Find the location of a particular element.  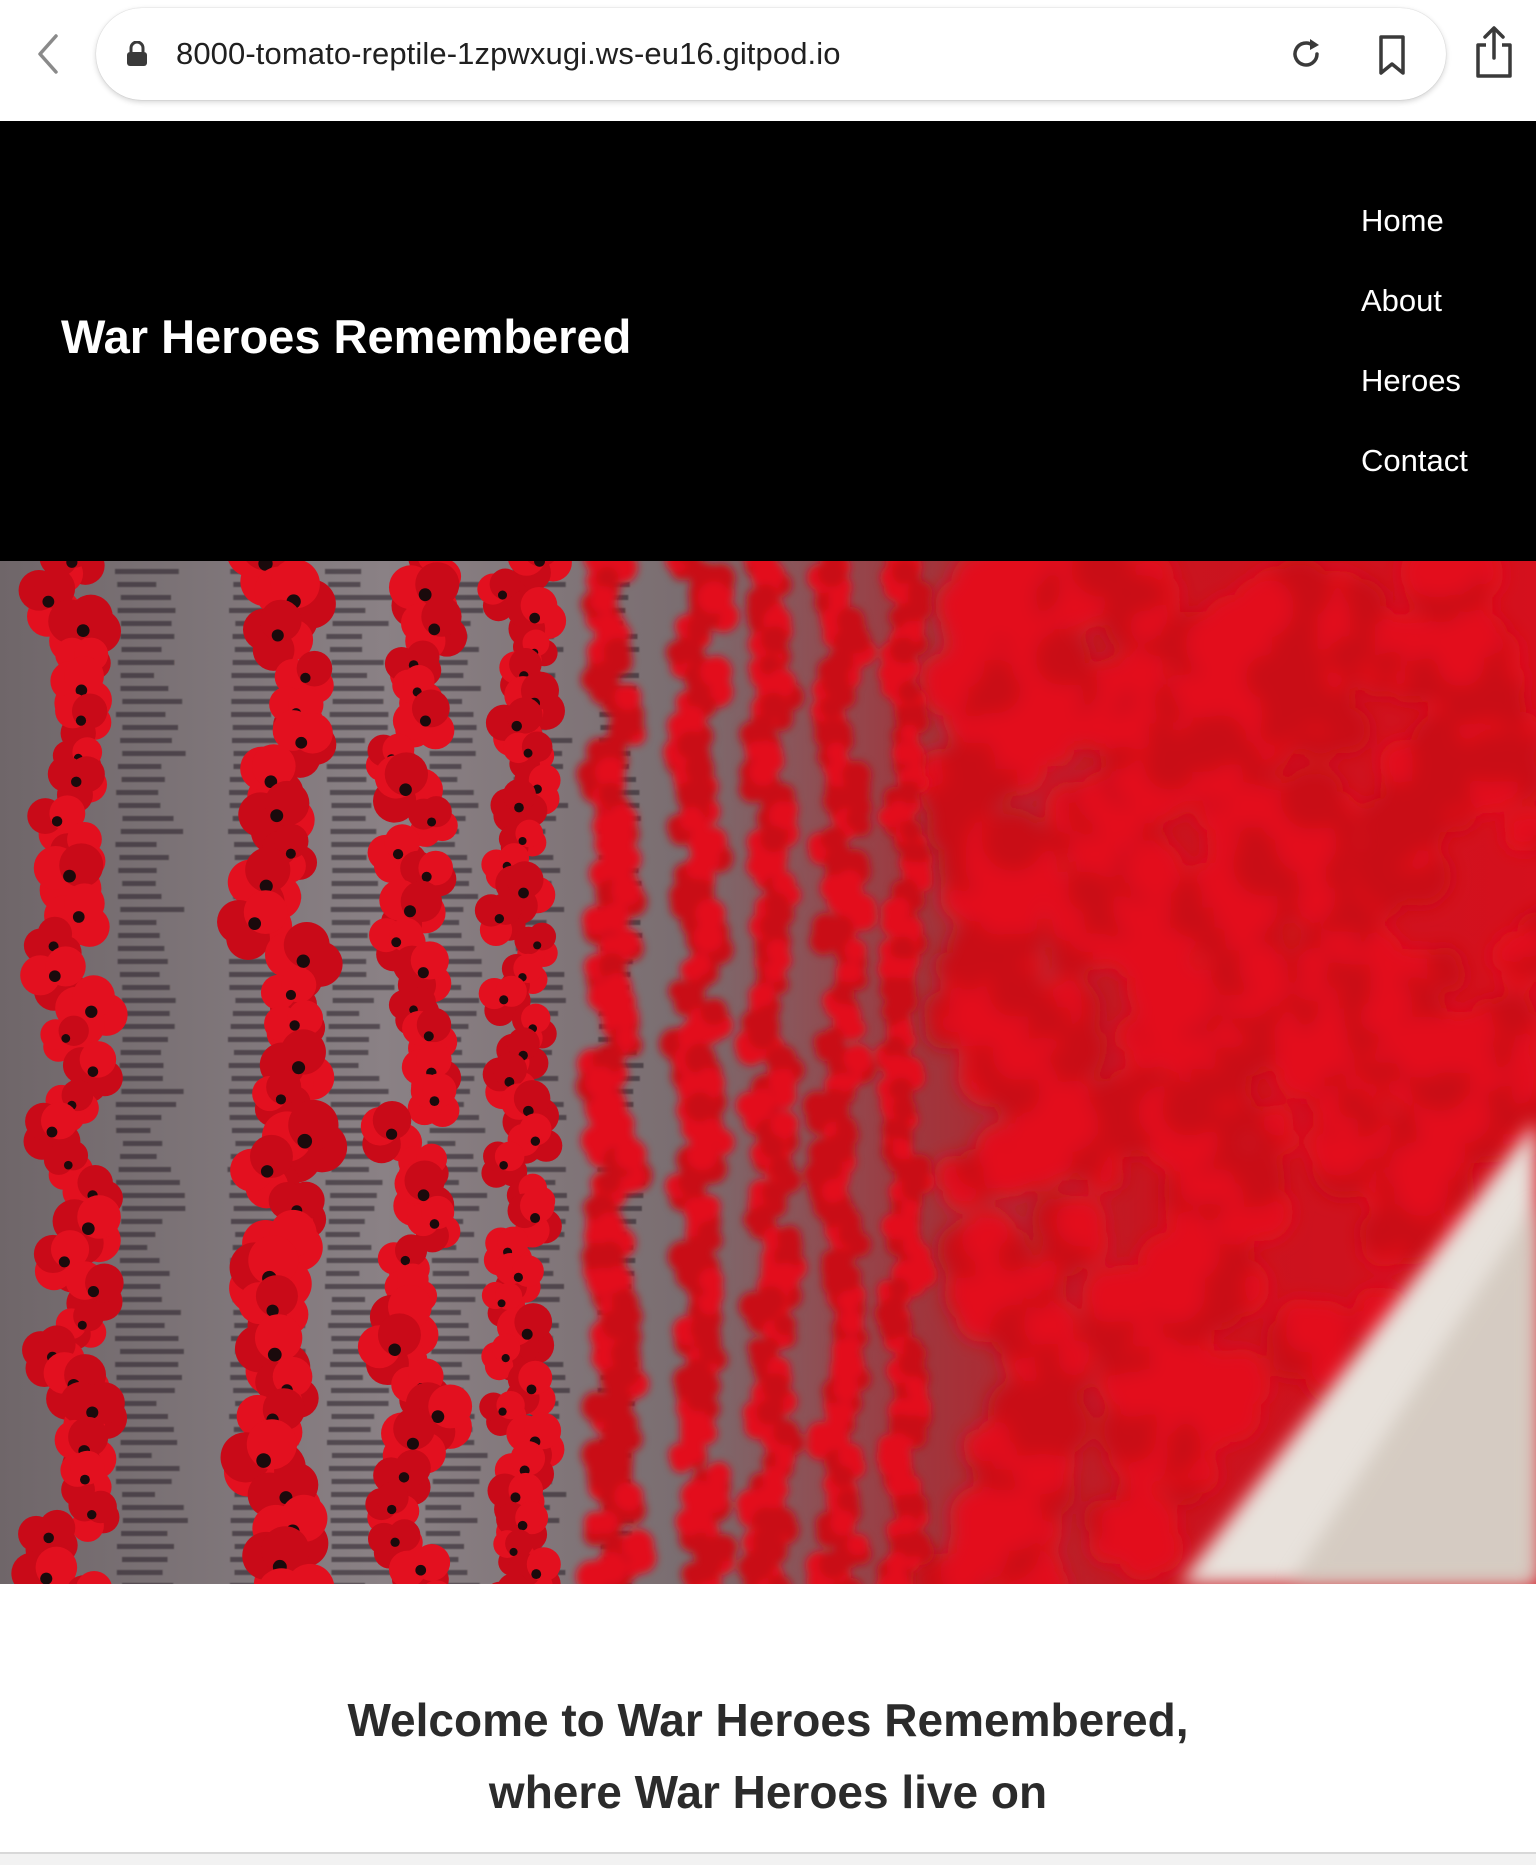

site-title: War Heroes Remembered is located at coordinates (346, 337).